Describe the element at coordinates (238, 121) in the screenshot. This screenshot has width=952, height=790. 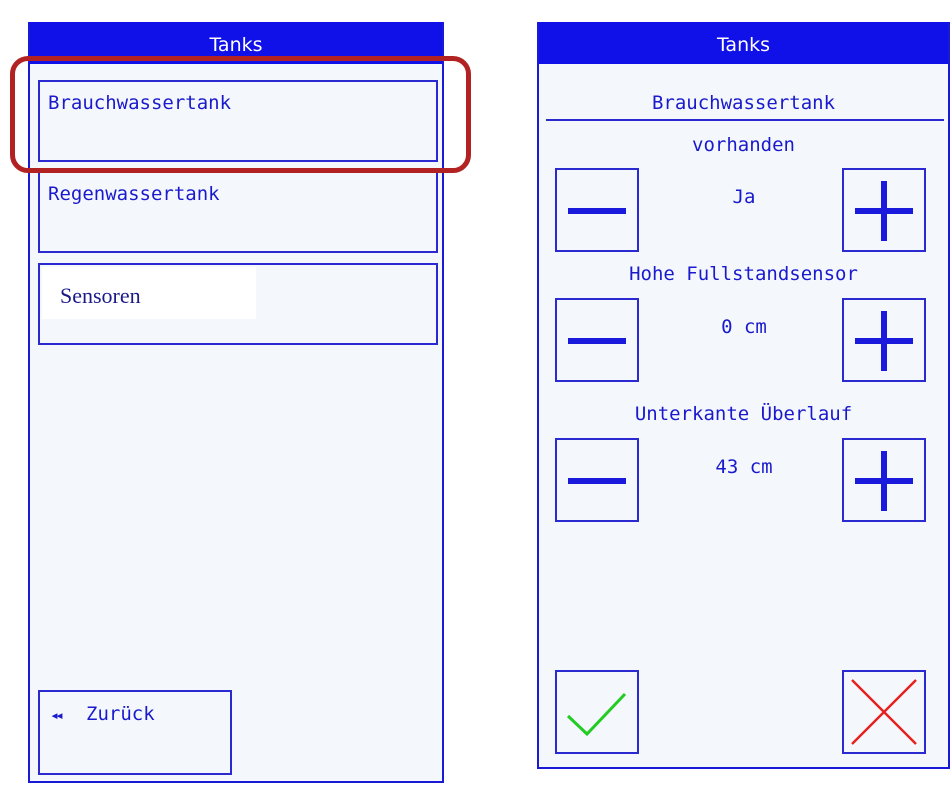
I see `menu-item-brauchwassertank: Brauchwassertank` at that location.